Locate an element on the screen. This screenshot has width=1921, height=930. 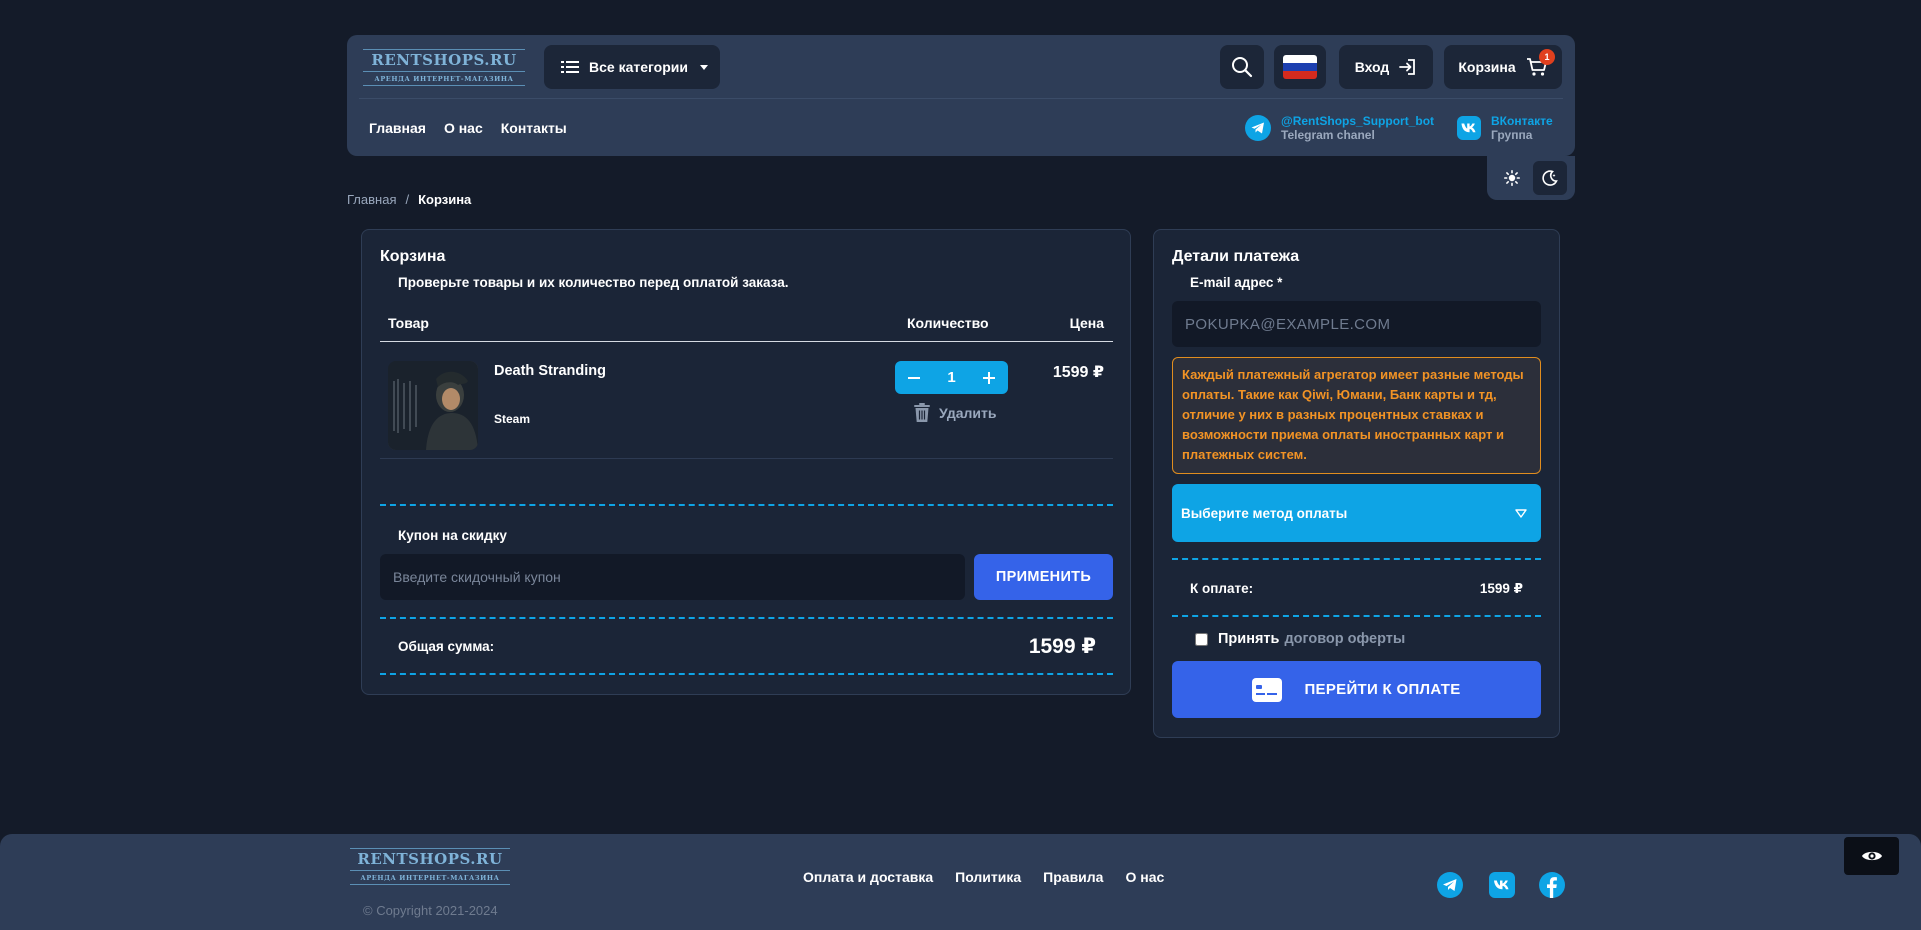
header-divider is located at coordinates (961, 98).